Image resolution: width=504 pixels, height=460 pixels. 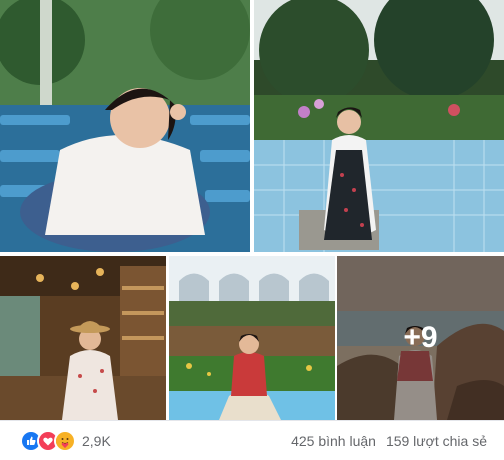 I want to click on reaction-count: 2,9K, so click(x=96, y=440).